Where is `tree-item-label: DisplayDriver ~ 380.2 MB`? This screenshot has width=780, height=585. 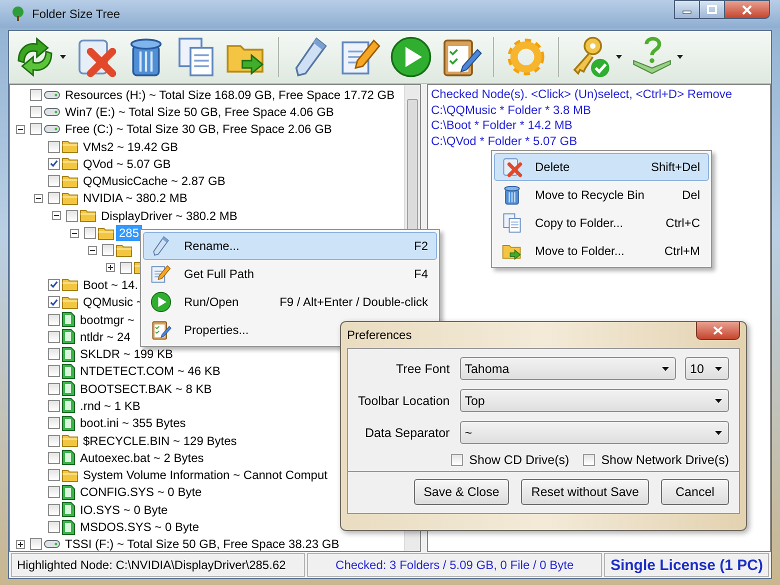 tree-item-label: DisplayDriver ~ 380.2 MB is located at coordinates (169, 216).